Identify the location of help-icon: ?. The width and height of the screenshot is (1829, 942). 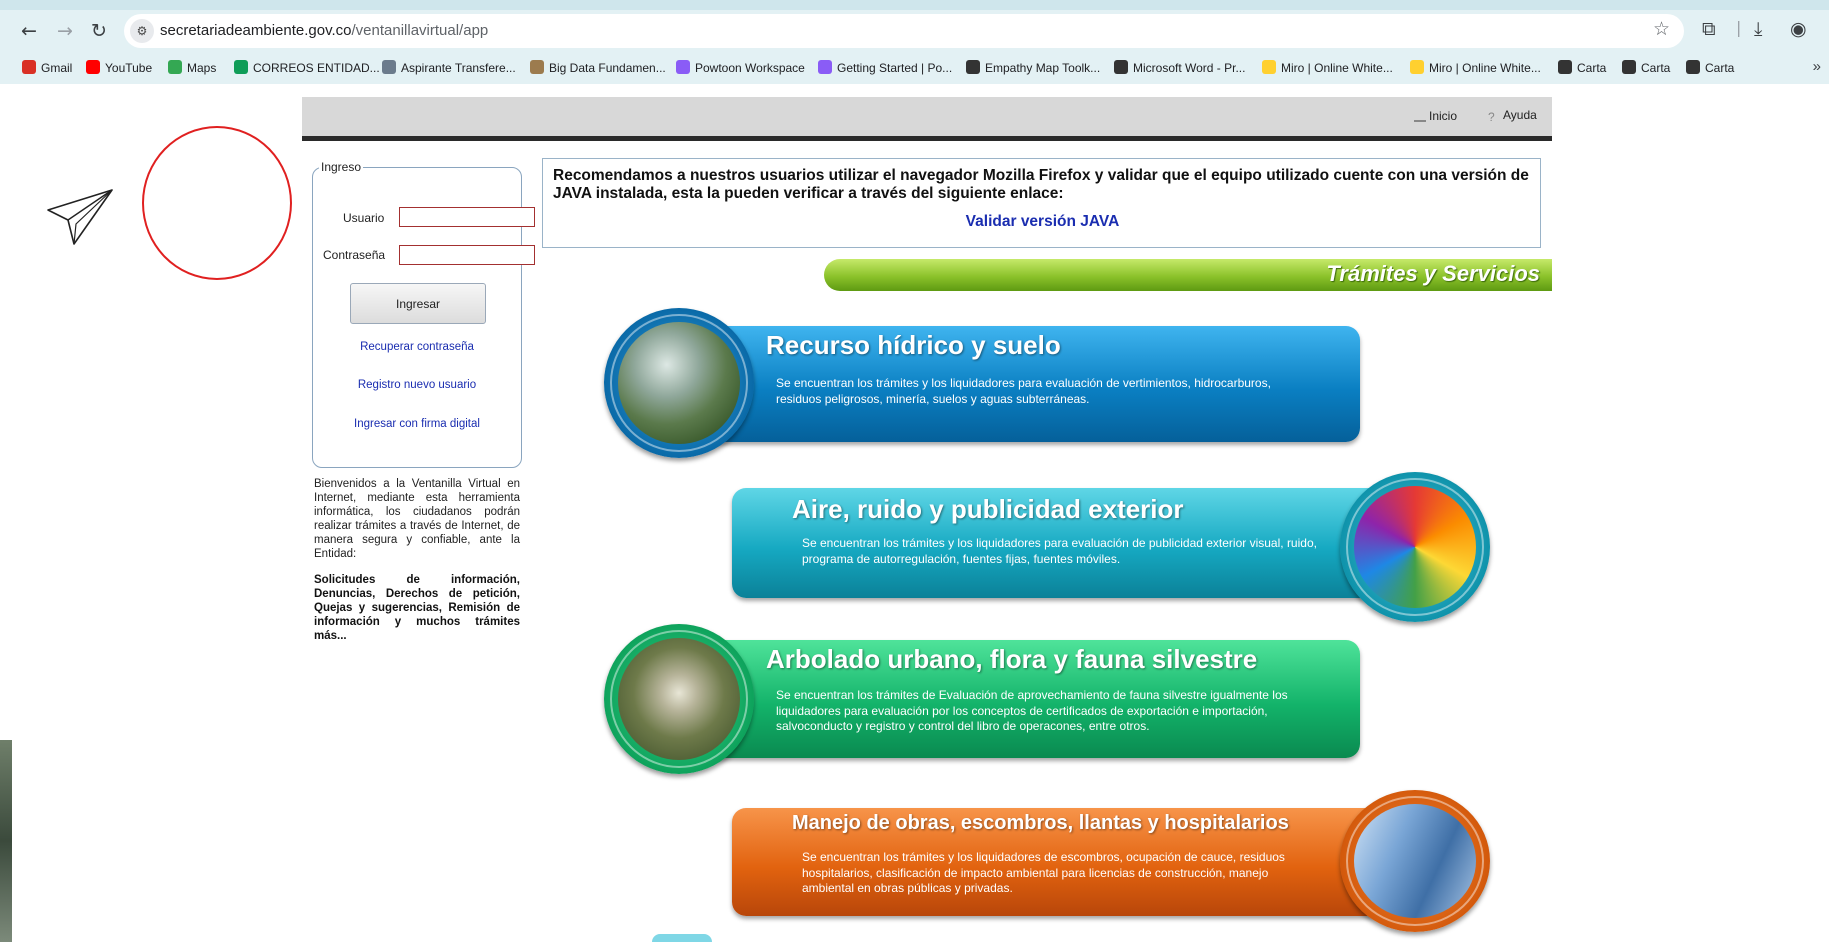
(1491, 117).